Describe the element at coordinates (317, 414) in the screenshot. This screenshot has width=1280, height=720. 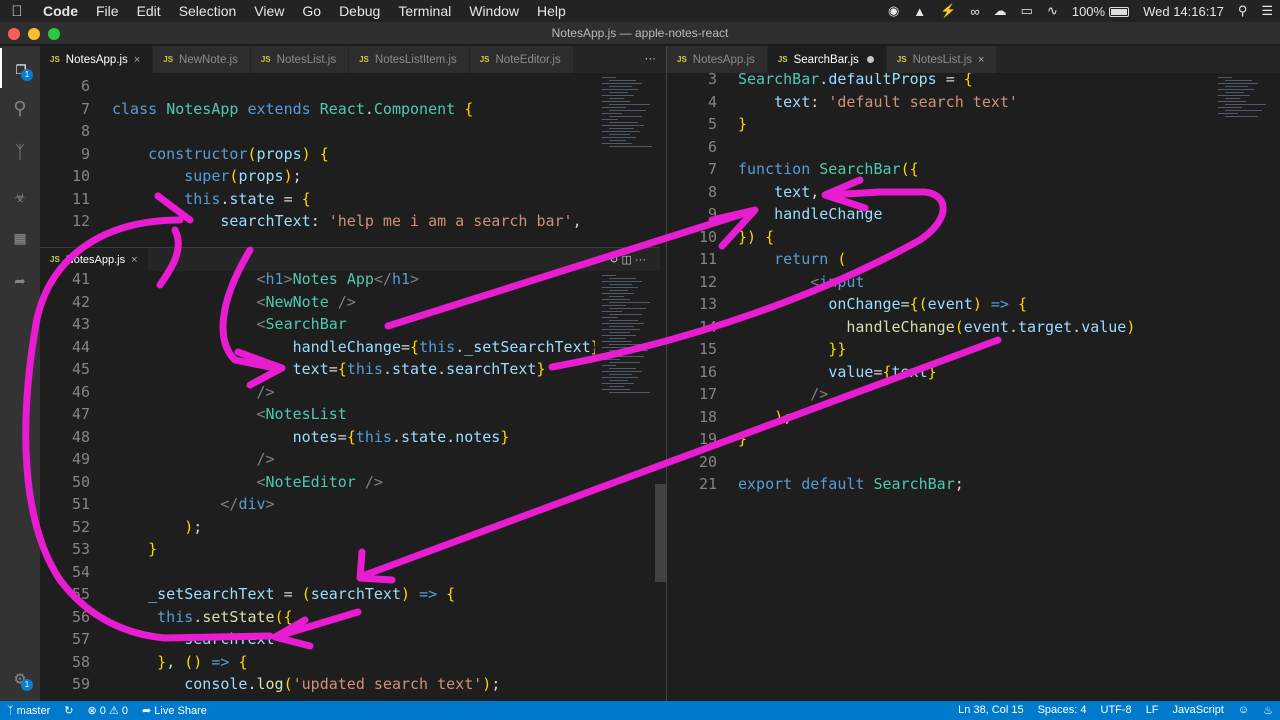
I see `code-line: 47 <NotesList` at that location.